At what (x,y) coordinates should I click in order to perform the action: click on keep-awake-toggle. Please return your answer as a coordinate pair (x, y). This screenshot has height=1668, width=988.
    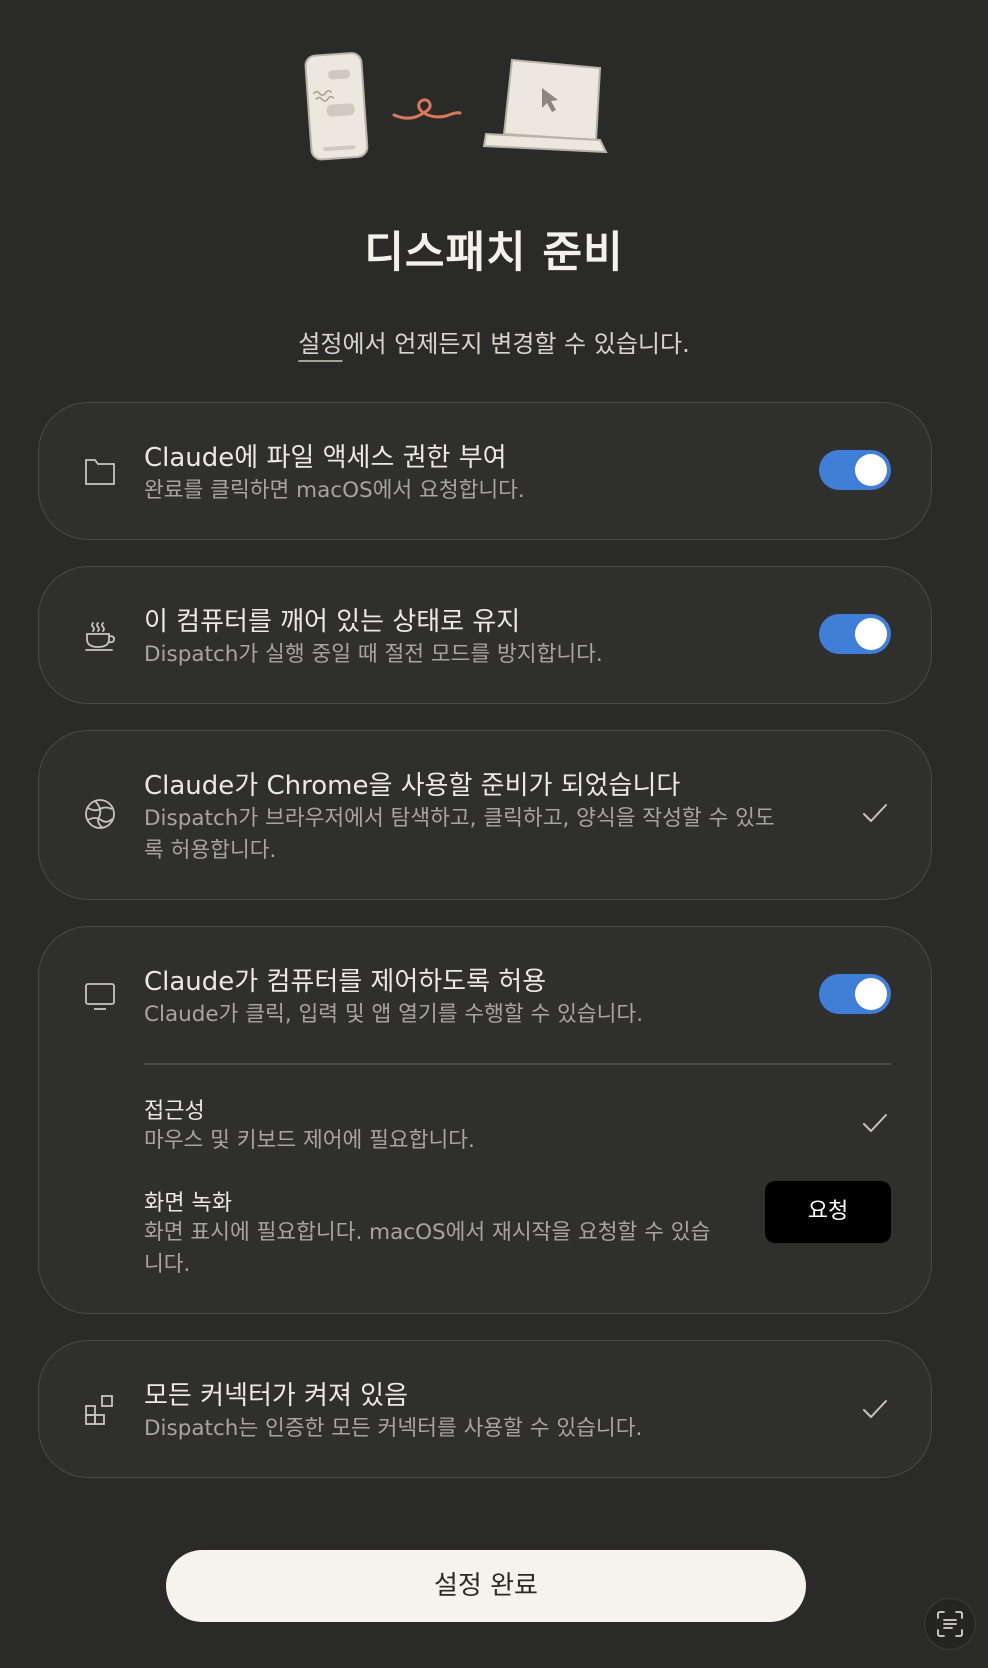
    Looking at the image, I should click on (855, 634).